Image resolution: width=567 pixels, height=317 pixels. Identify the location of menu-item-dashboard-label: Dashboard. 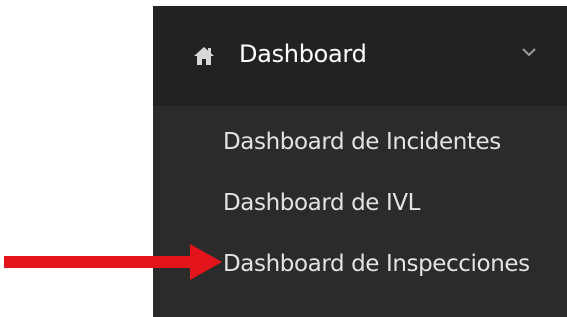
(303, 54).